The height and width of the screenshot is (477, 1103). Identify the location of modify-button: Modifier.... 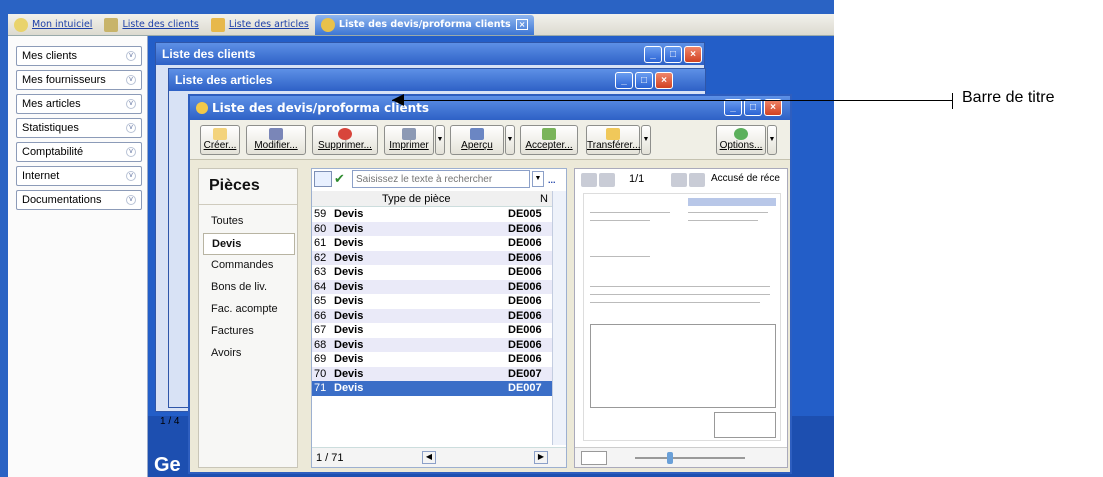
(276, 140).